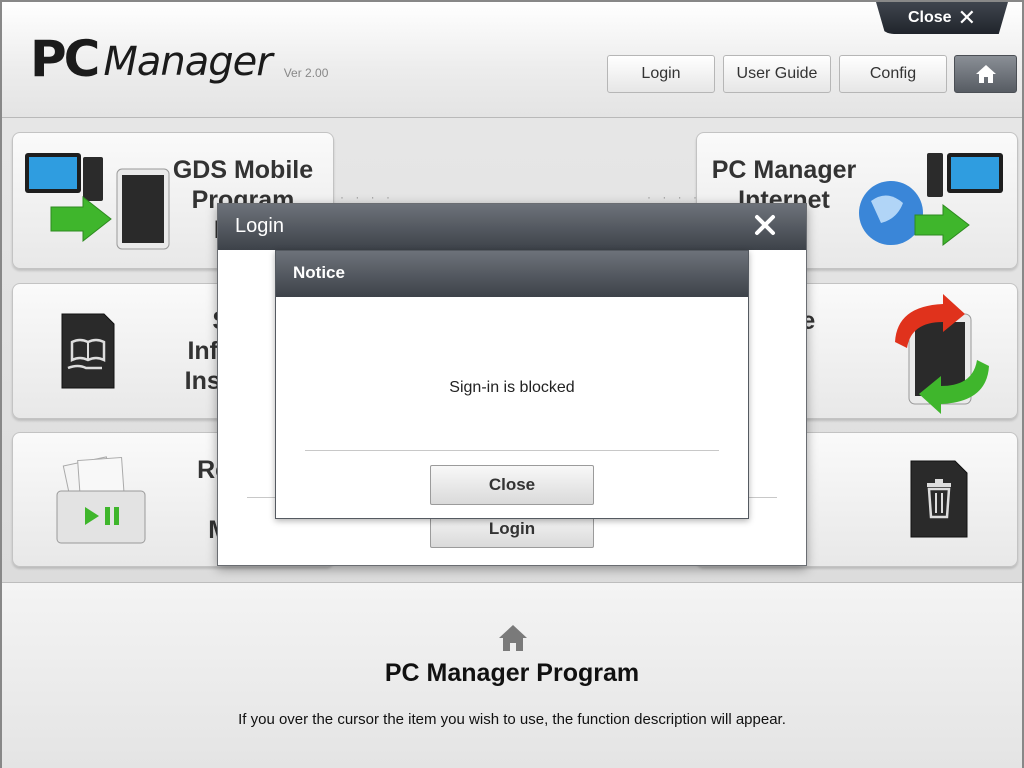 The height and width of the screenshot is (768, 1024). Describe the element at coordinates (777, 74) in the screenshot. I see `user-guide-button: User Guide` at that location.